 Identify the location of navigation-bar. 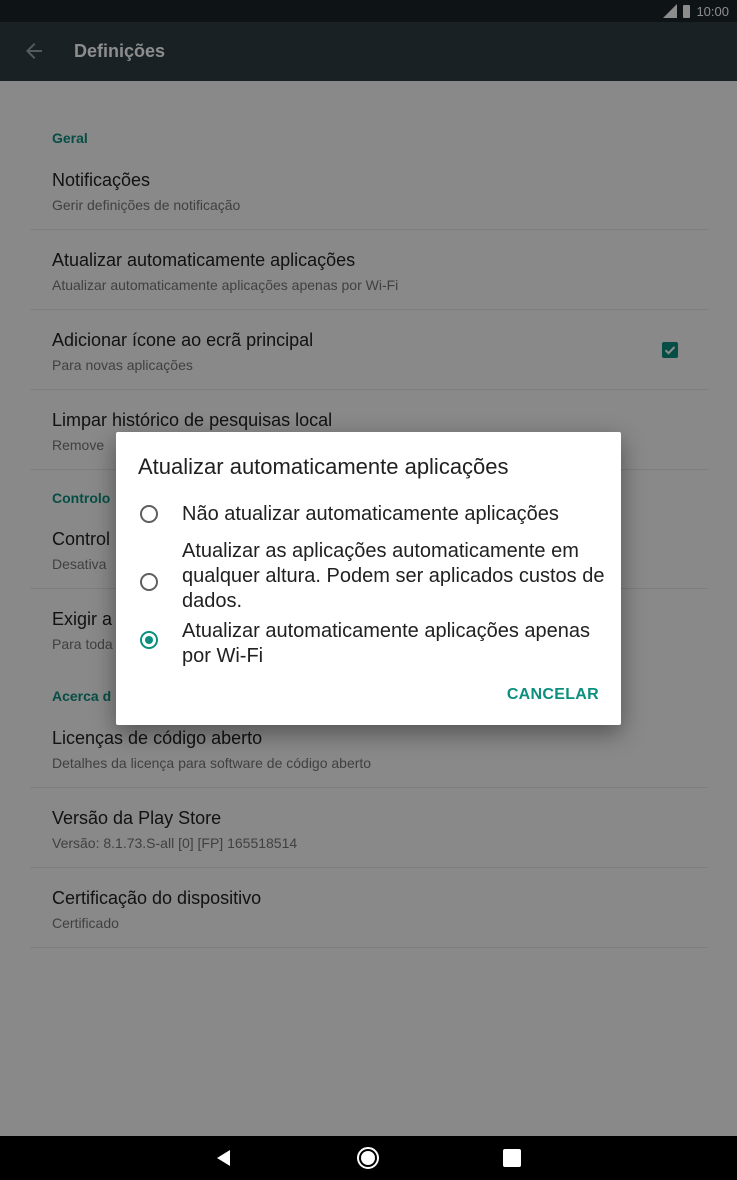
(368, 1158).